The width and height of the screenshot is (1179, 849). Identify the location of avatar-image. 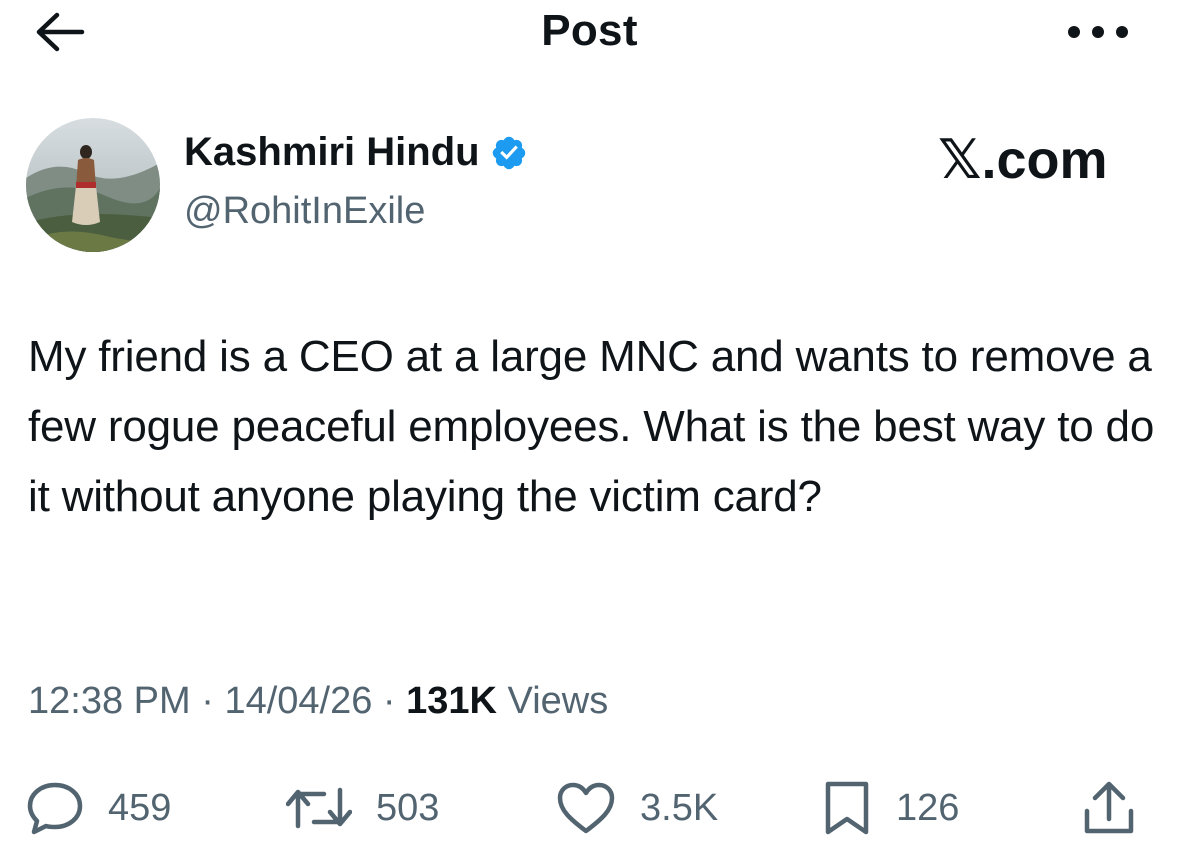
(93, 185).